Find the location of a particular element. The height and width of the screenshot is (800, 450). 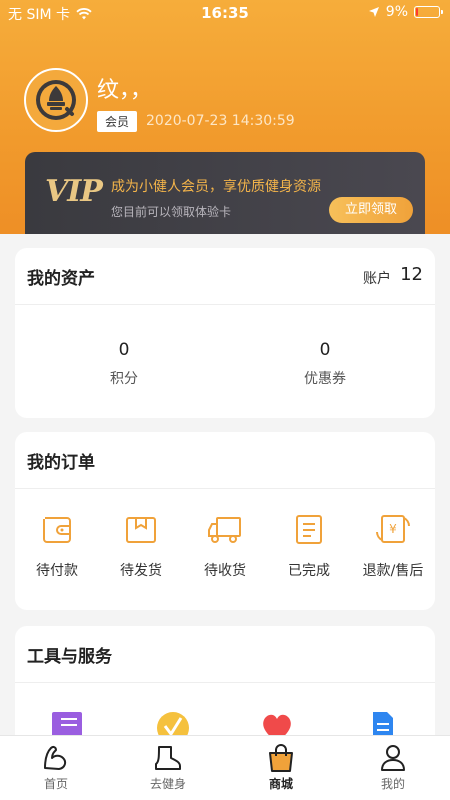

order-label: 待发货 is located at coordinates (141, 571).